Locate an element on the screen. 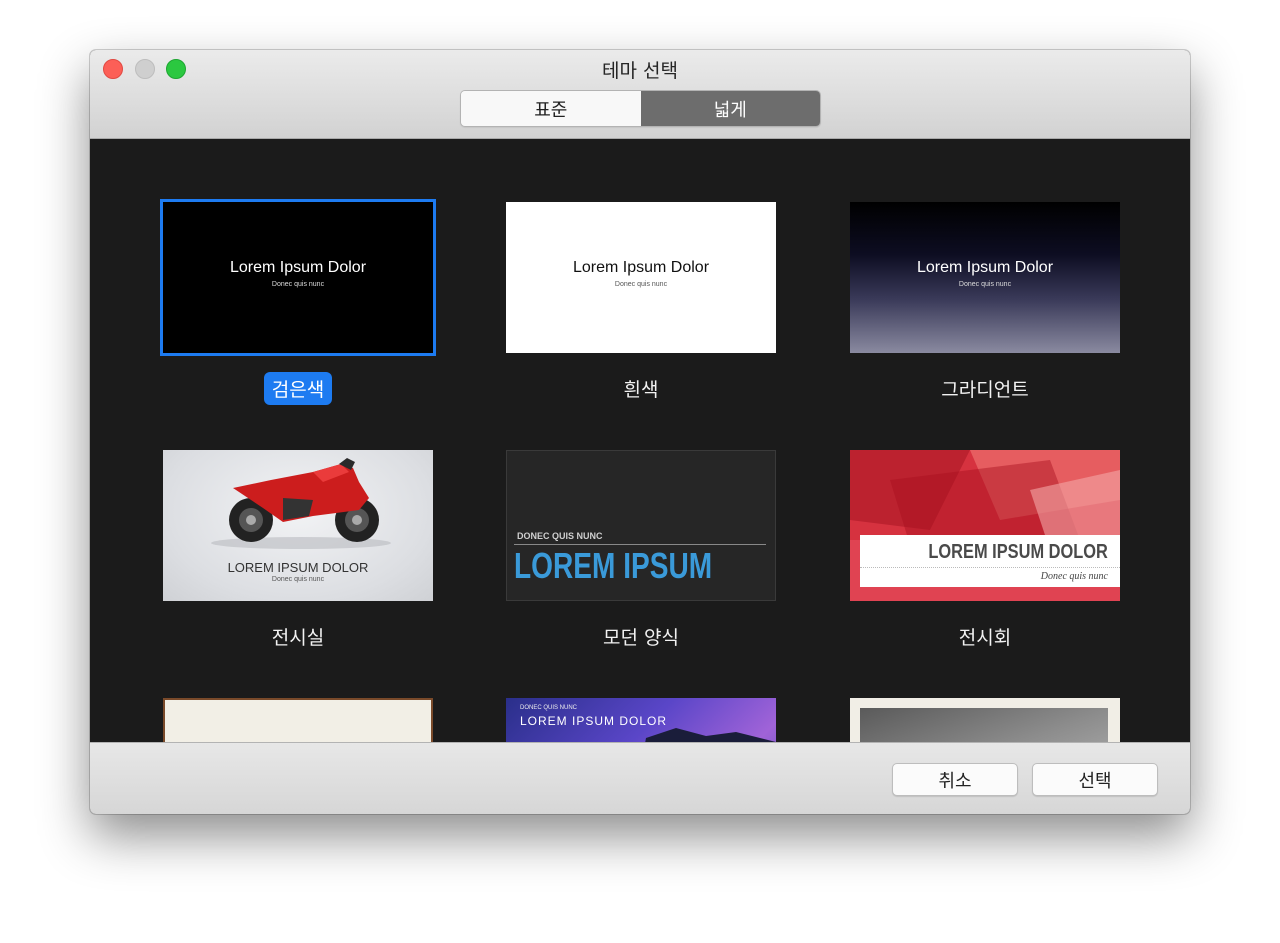  theme-thumbnail-black: Lorem Ipsum Dolor Donec quis nunc is located at coordinates (298, 277).